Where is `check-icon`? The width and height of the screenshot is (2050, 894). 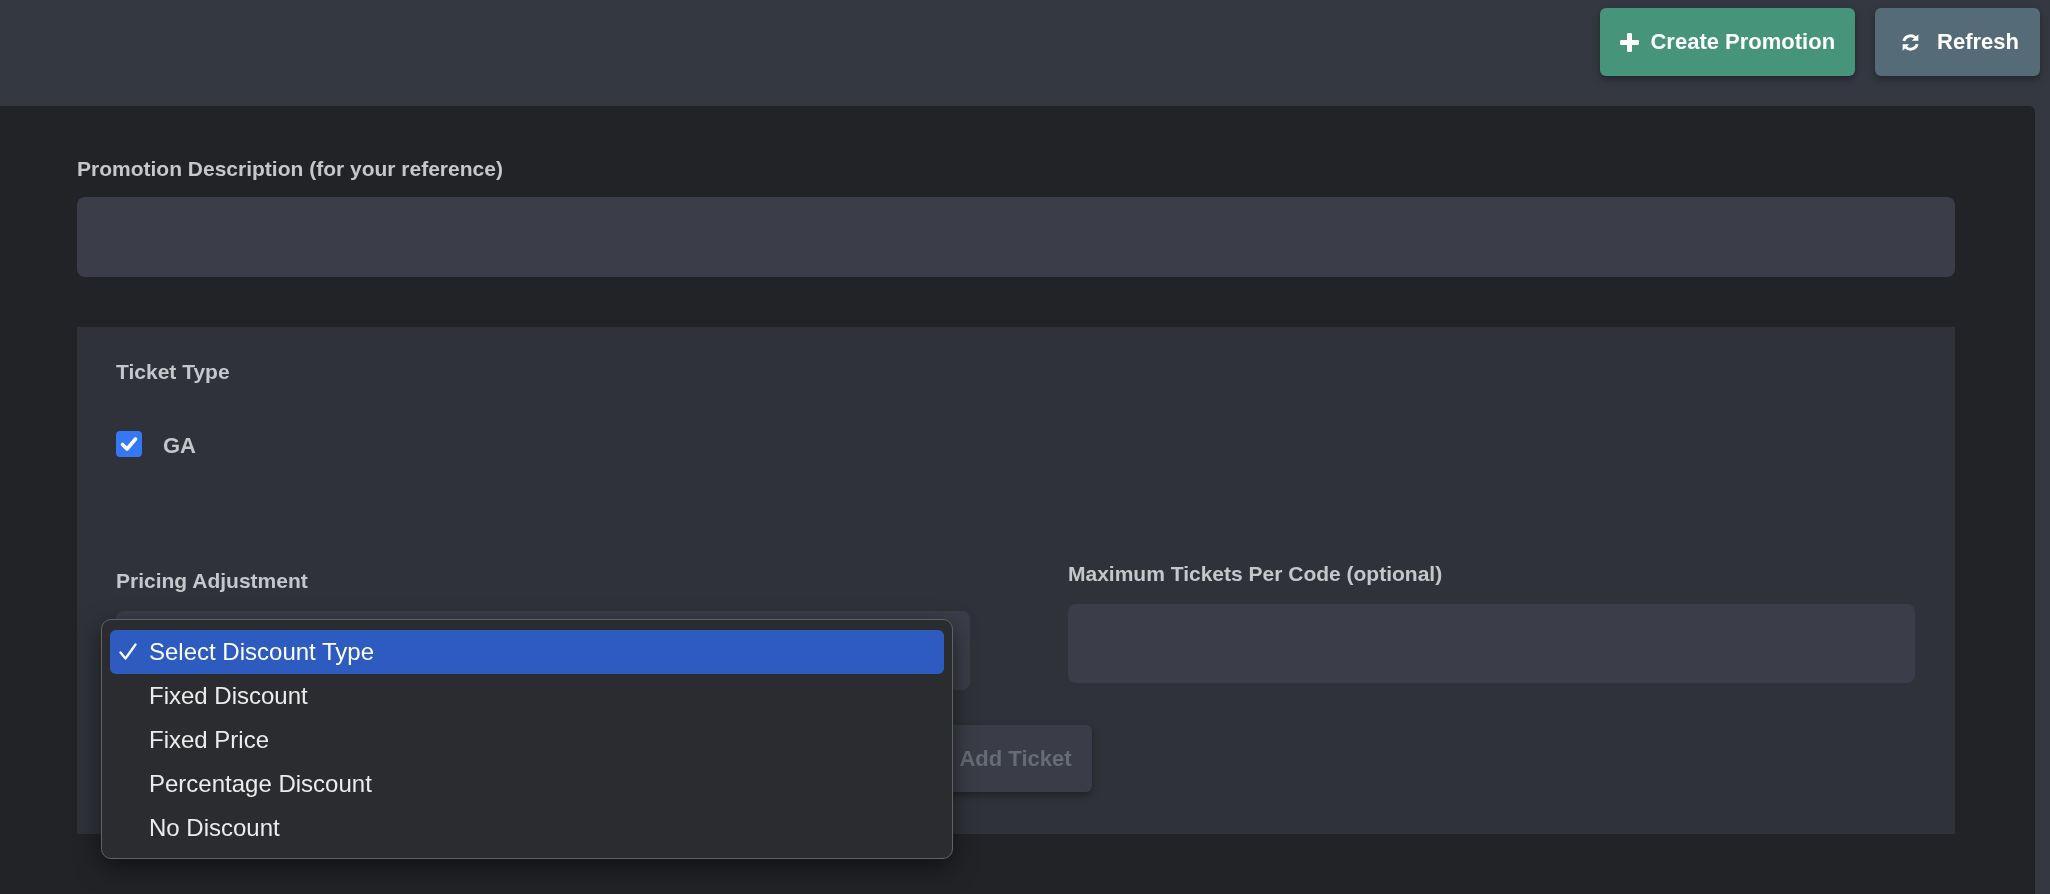 check-icon is located at coordinates (128, 652).